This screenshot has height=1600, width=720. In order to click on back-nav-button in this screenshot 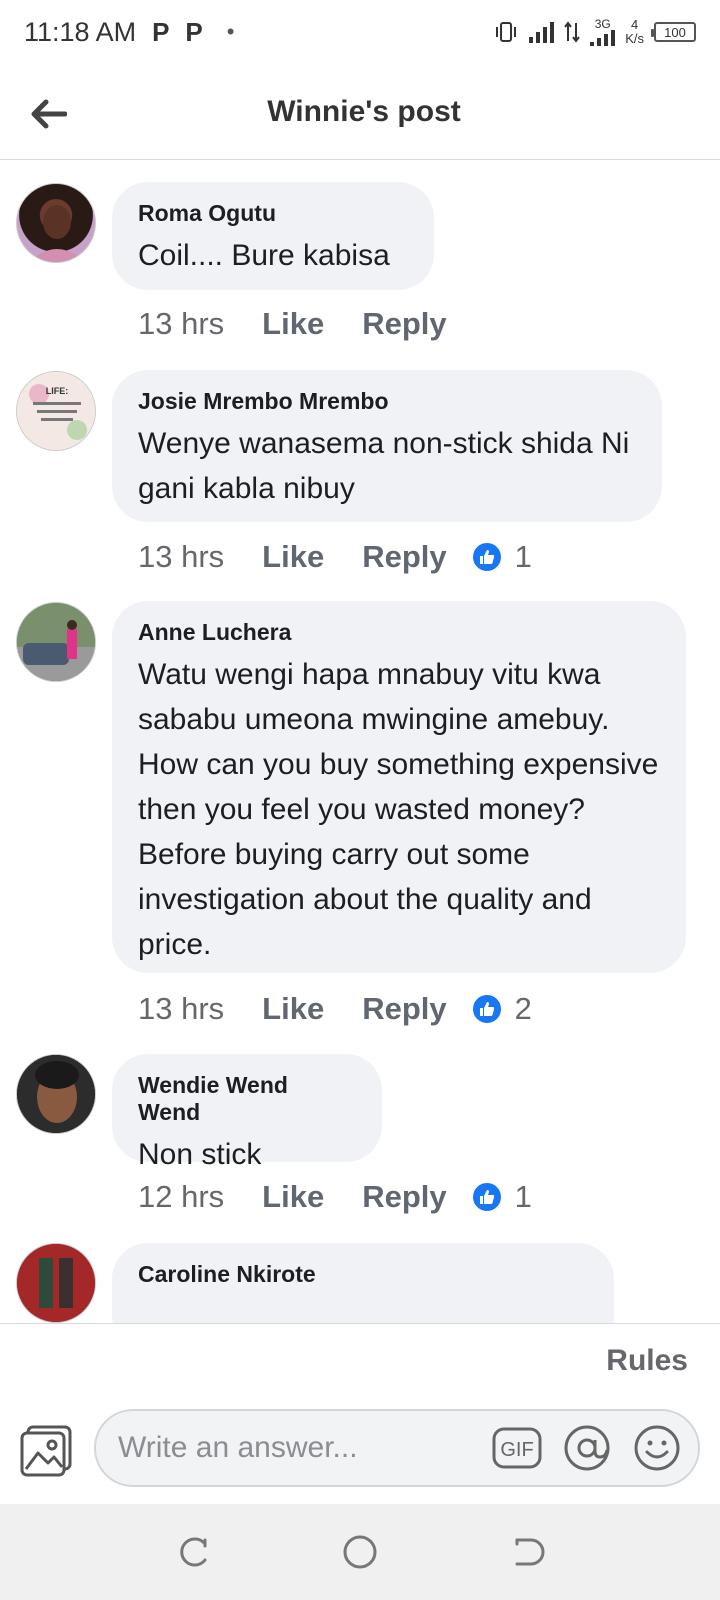, I will do `click(527, 1552)`.